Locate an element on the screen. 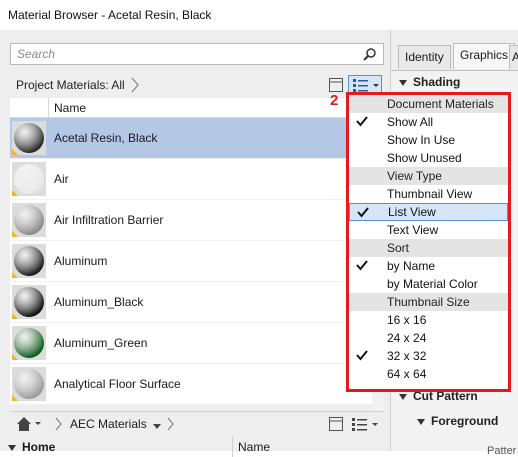 This screenshot has width=518, height=457. window-title: Material Browser - Acetal Resin, Black is located at coordinates (259, 15).